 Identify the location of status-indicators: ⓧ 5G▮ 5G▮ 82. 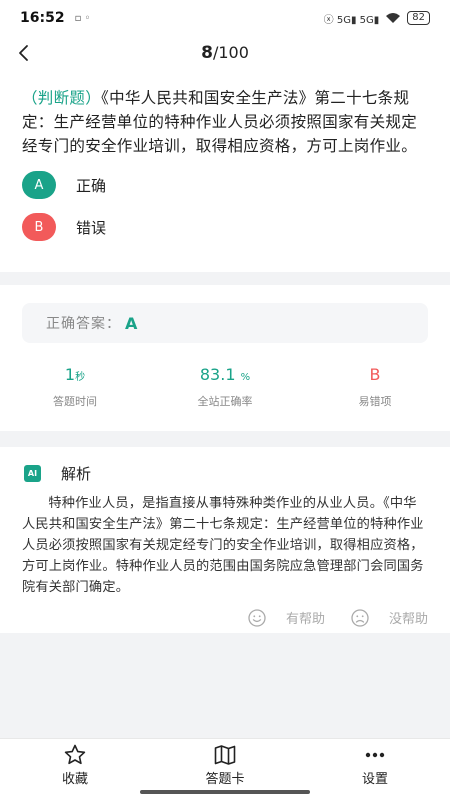
(377, 18).